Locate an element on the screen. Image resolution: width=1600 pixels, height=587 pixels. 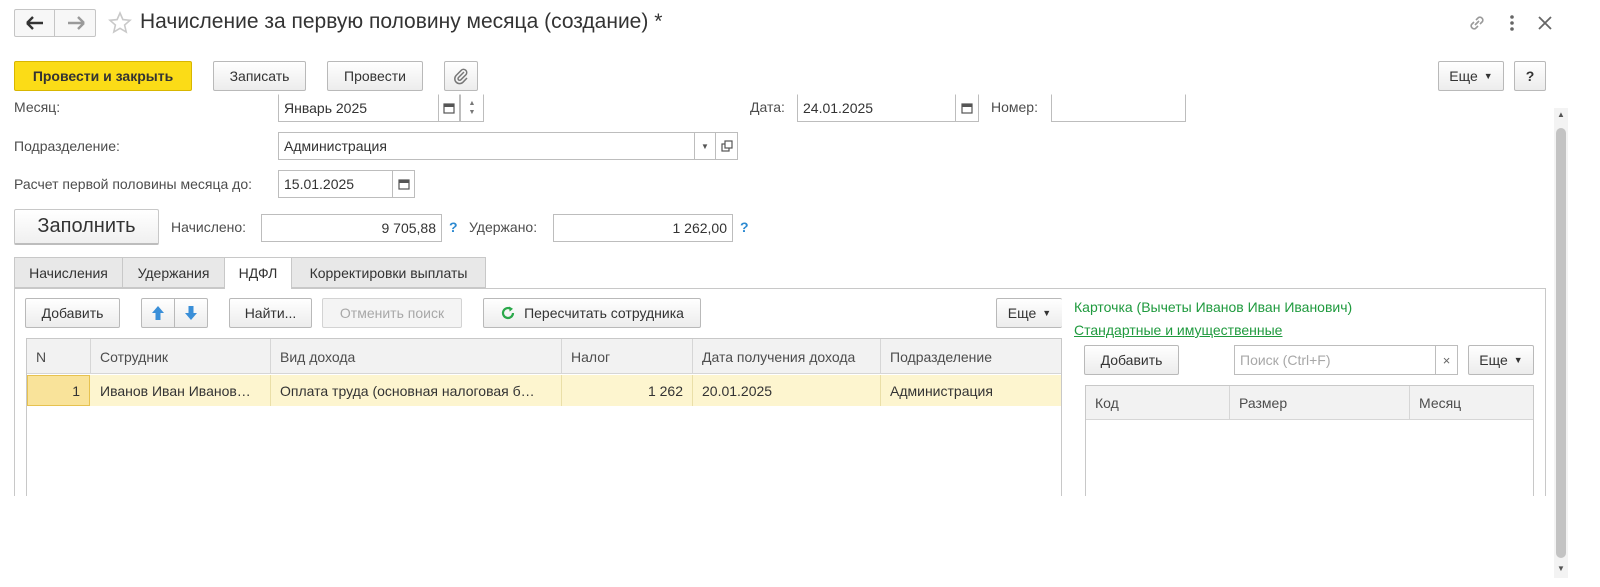
refresh-icon is located at coordinates (508, 313).